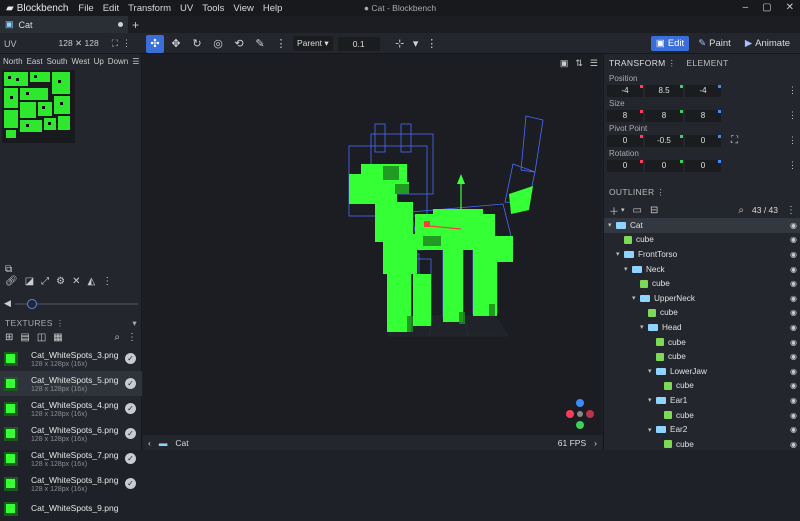 The image size is (800, 521). What do you see at coordinates (702, 269) in the screenshot?
I see `outliner-group: ▾ Neck ◉` at bounding box center [702, 269].